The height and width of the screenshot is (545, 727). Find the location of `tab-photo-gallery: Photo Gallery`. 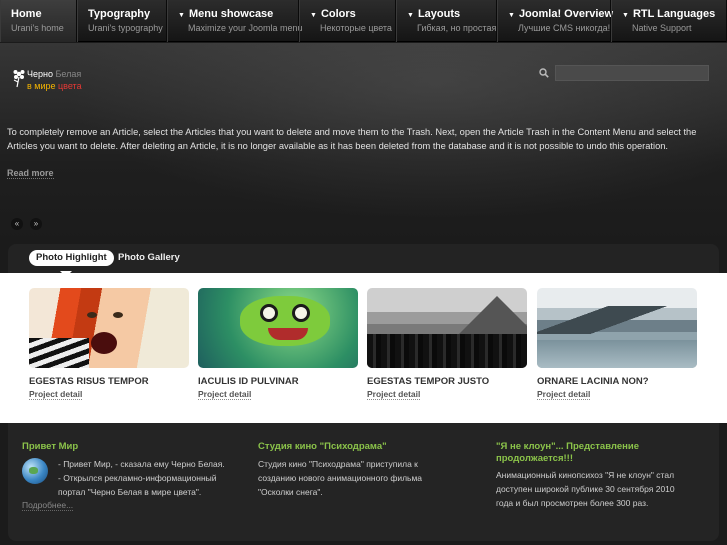

tab-photo-gallery: Photo Gallery is located at coordinates (149, 258).